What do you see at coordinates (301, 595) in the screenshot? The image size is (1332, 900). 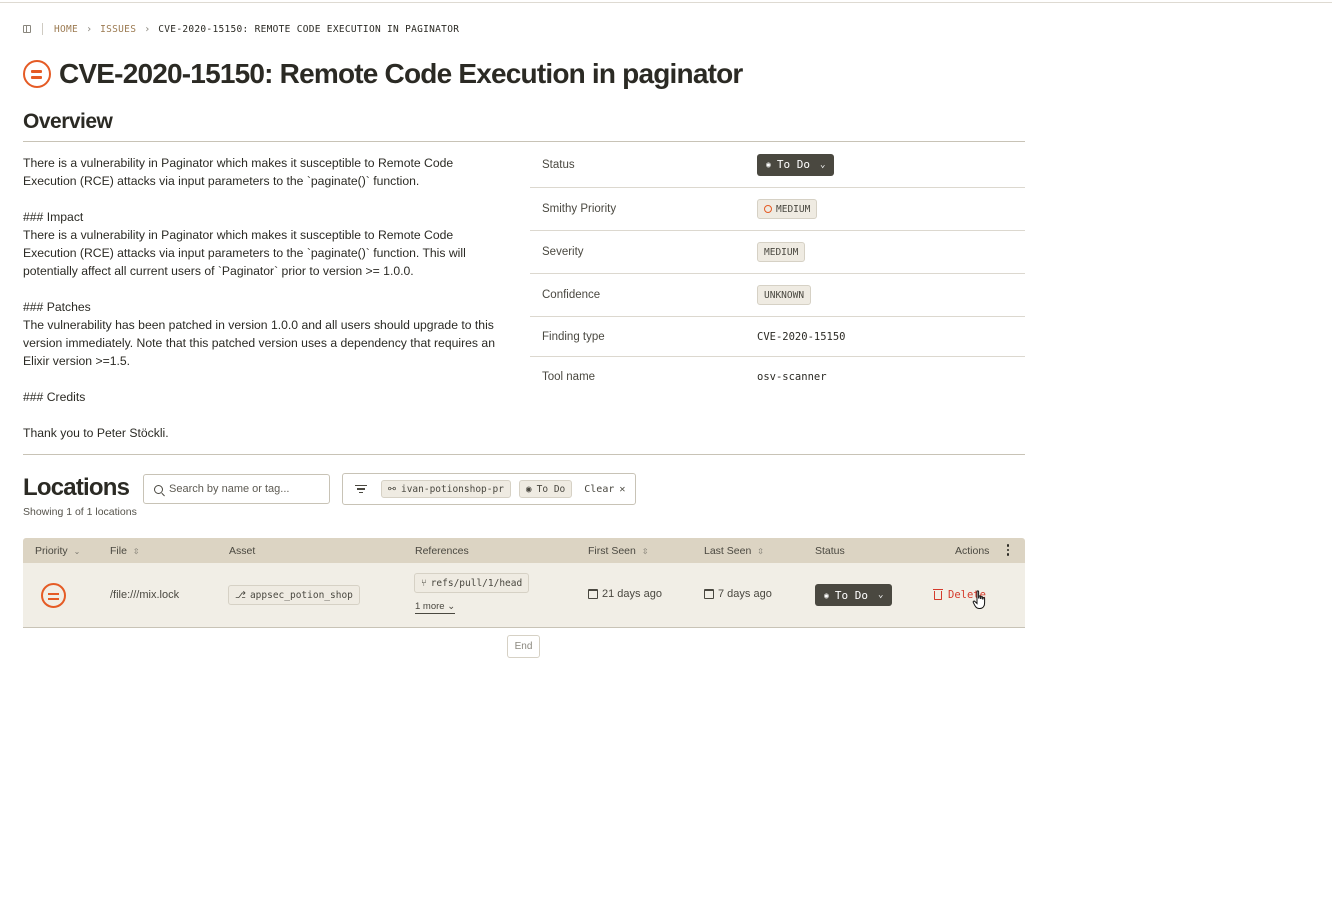 I see `asset-label: appsec_potion_shop` at bounding box center [301, 595].